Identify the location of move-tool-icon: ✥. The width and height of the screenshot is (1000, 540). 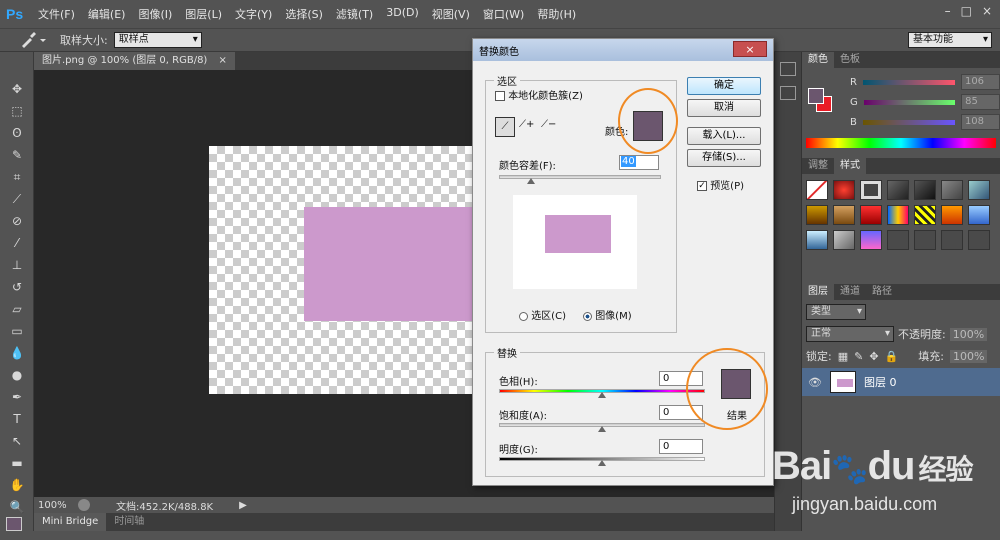
(17, 89).